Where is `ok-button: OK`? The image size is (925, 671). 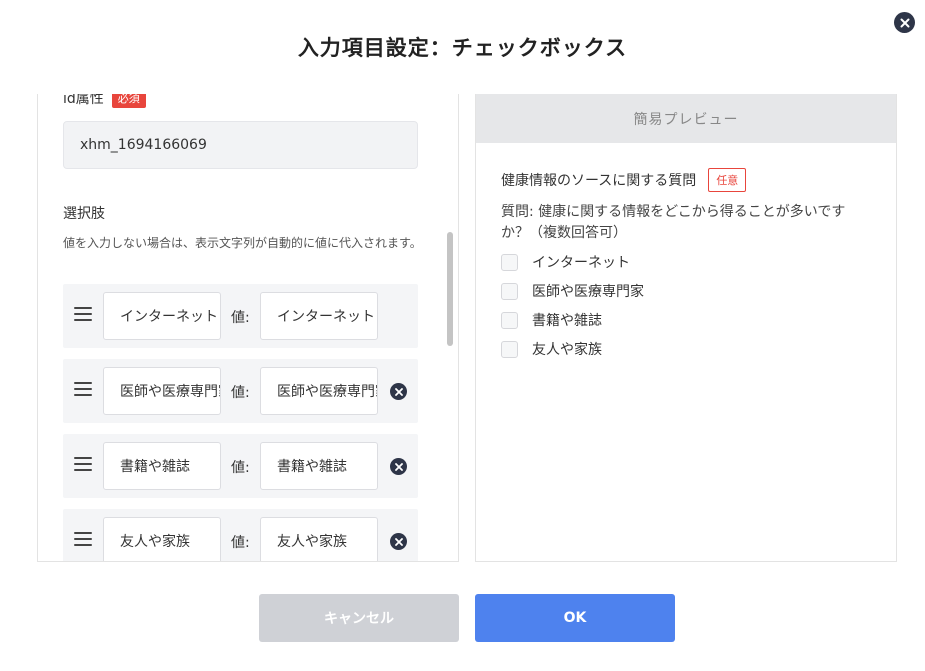
ok-button: OK is located at coordinates (575, 618).